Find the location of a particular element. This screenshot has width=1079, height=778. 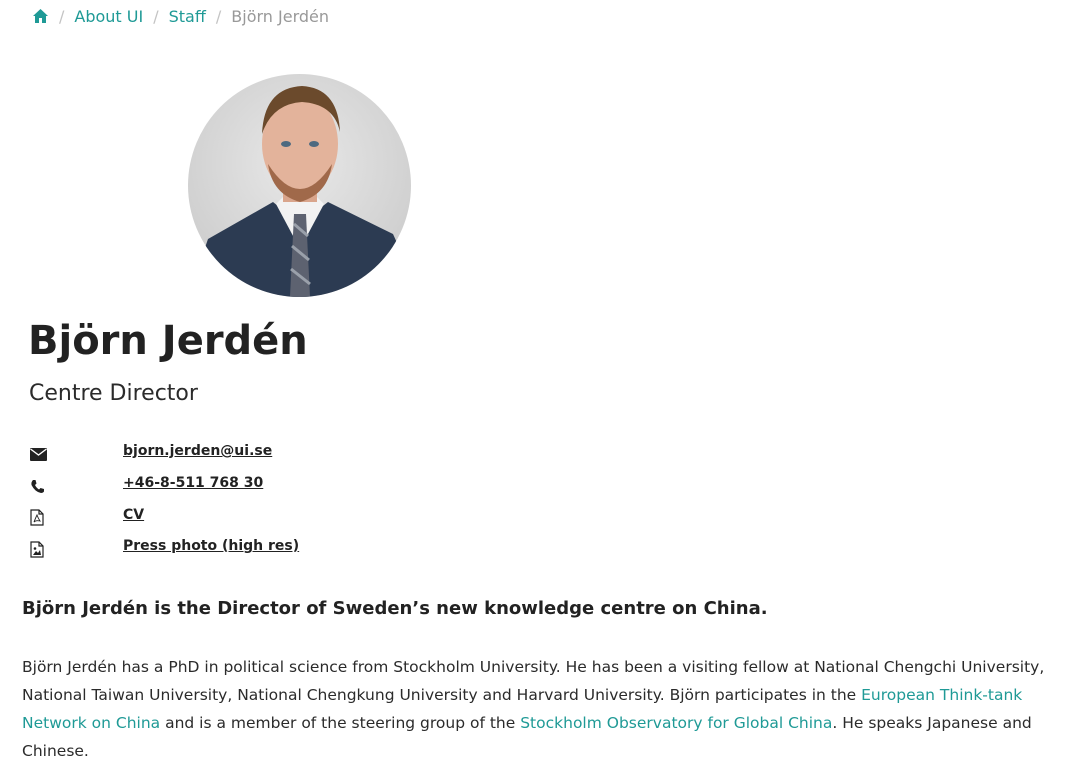

image-file-icon is located at coordinates (39, 549).